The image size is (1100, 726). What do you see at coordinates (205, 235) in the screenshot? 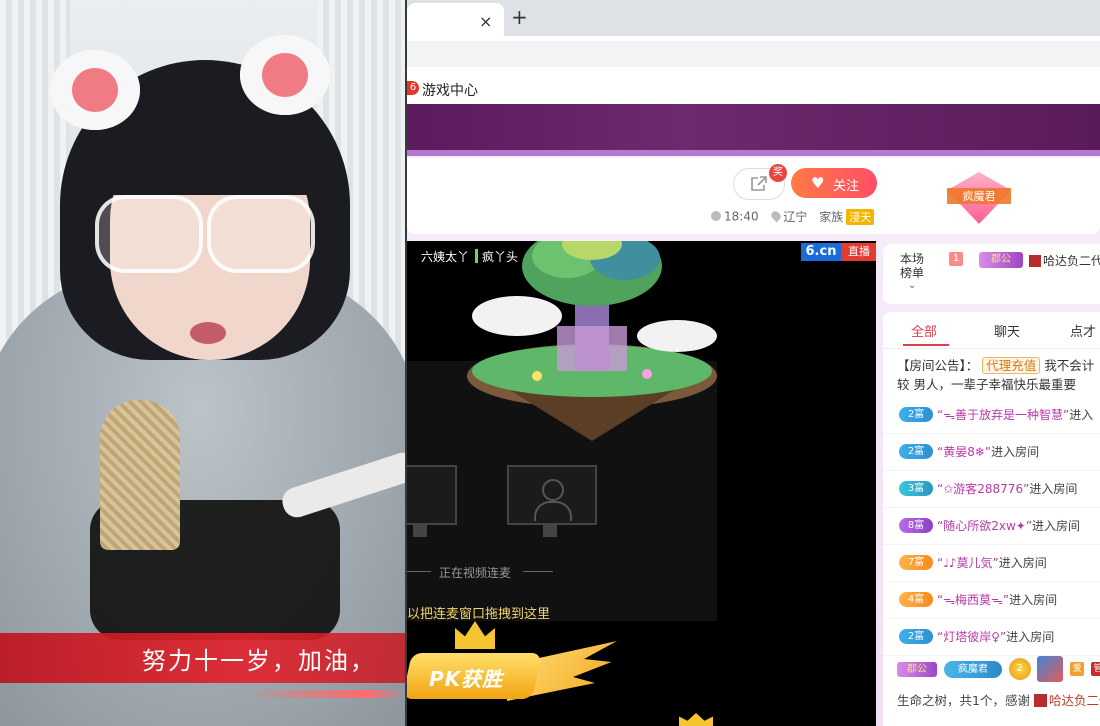
I see `glasses` at bounding box center [205, 235].